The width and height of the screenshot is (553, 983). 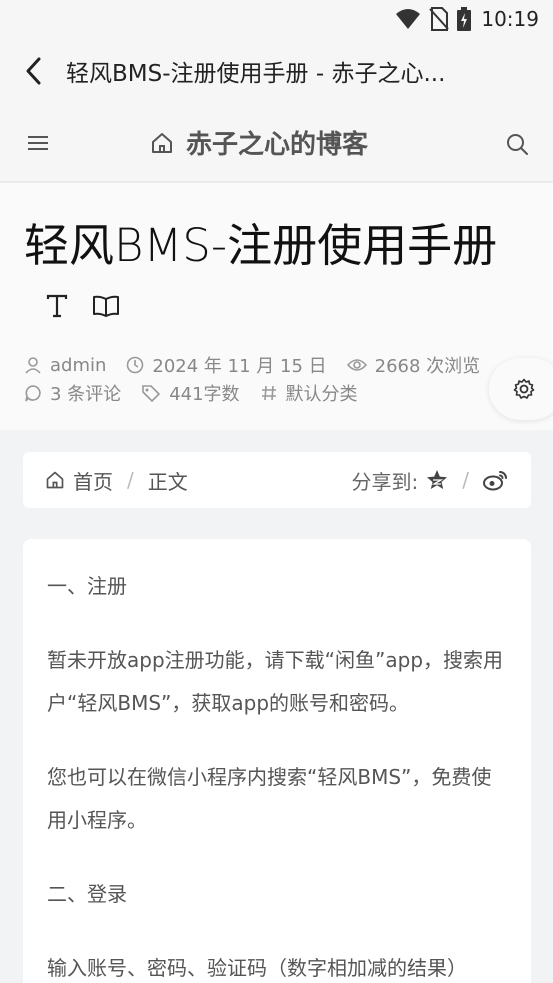 I want to click on settings-button, so click(x=521, y=389).